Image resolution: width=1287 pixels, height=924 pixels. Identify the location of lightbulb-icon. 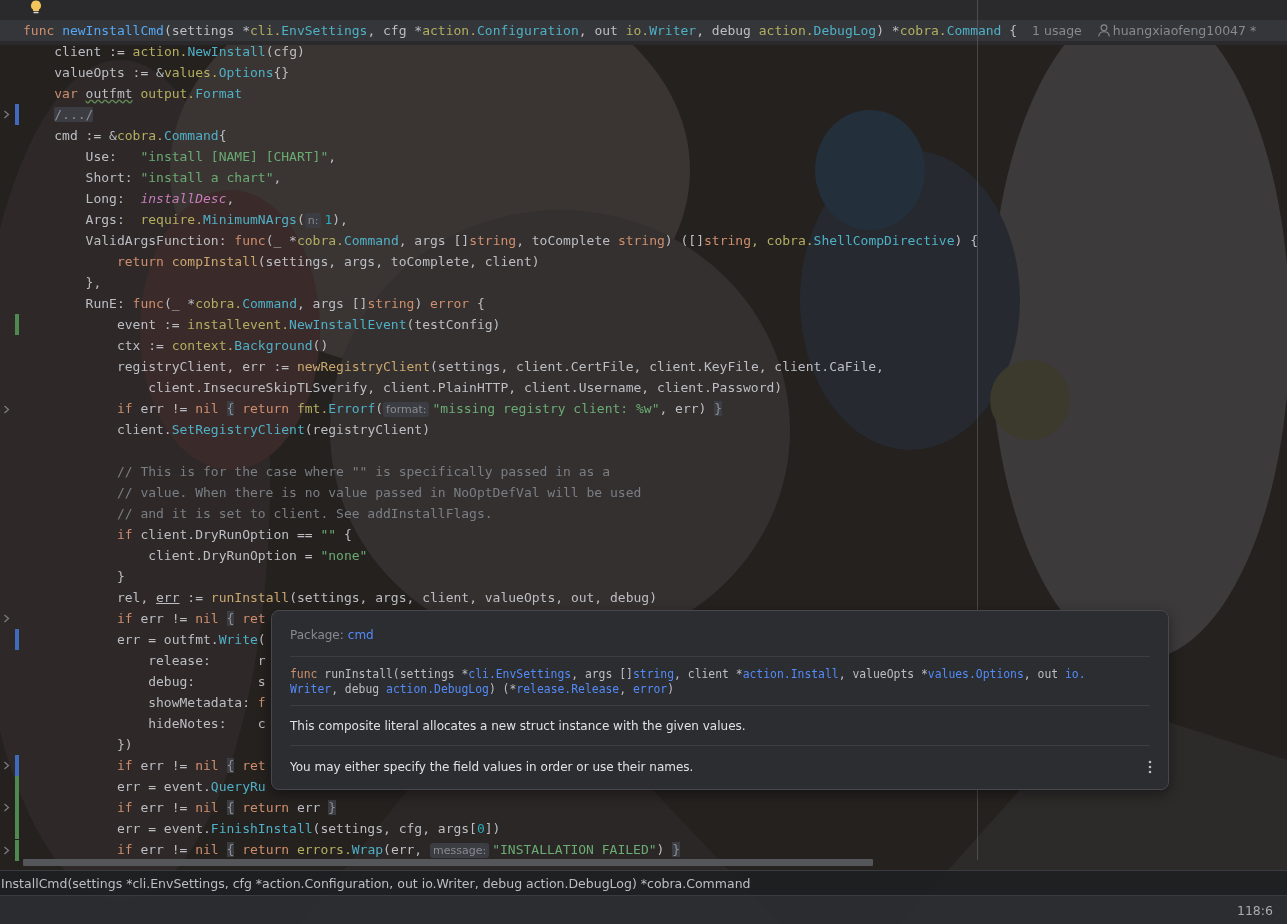
(36, 7).